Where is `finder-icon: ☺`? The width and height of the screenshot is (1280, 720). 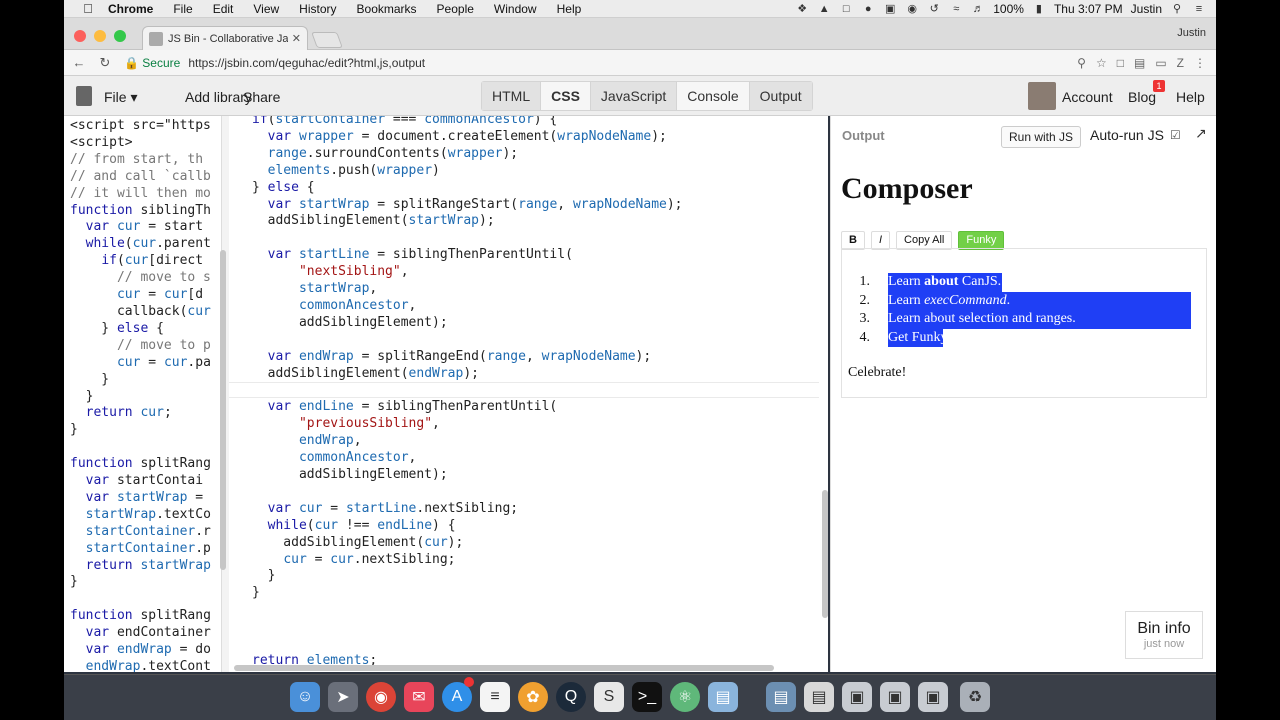
finder-icon: ☺ is located at coordinates (305, 697).